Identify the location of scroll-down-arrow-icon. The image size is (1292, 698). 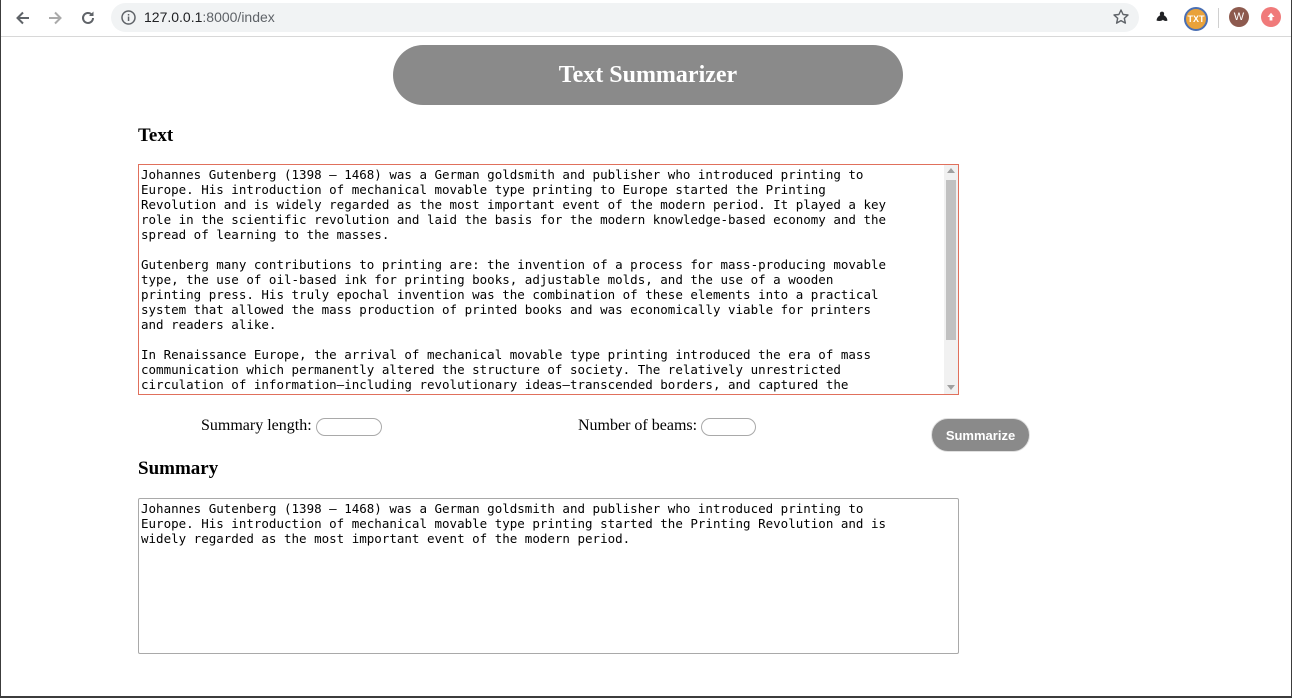
(951, 387).